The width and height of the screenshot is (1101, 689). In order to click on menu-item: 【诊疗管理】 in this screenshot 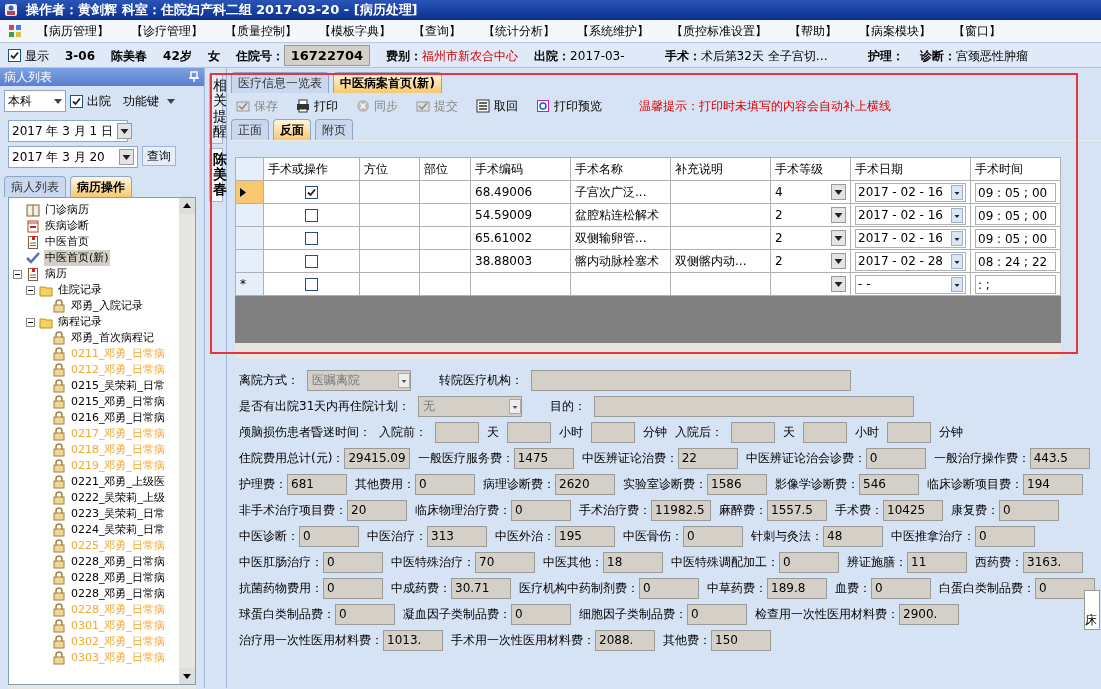, I will do `click(167, 31)`.